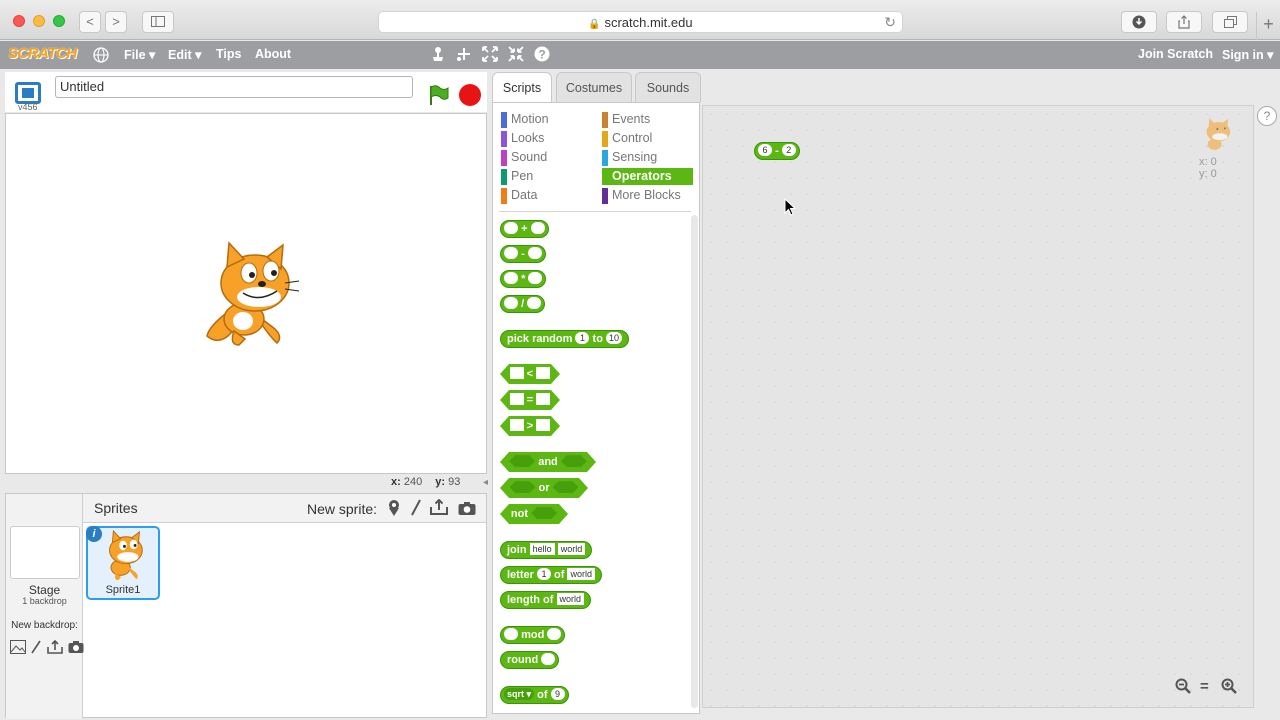 This screenshot has height=720, width=1280. Describe the element at coordinates (523, 254) in the screenshot. I see `block-subtract: -` at that location.